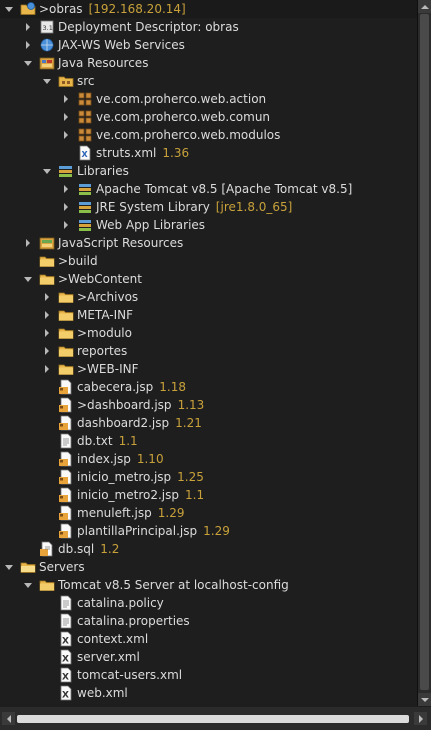 Image resolution: width=431 pixels, height=730 pixels. What do you see at coordinates (208, 387) in the screenshot?
I see `tree-item-cabecera-jsp: cabecera.jsp 1.18` at bounding box center [208, 387].